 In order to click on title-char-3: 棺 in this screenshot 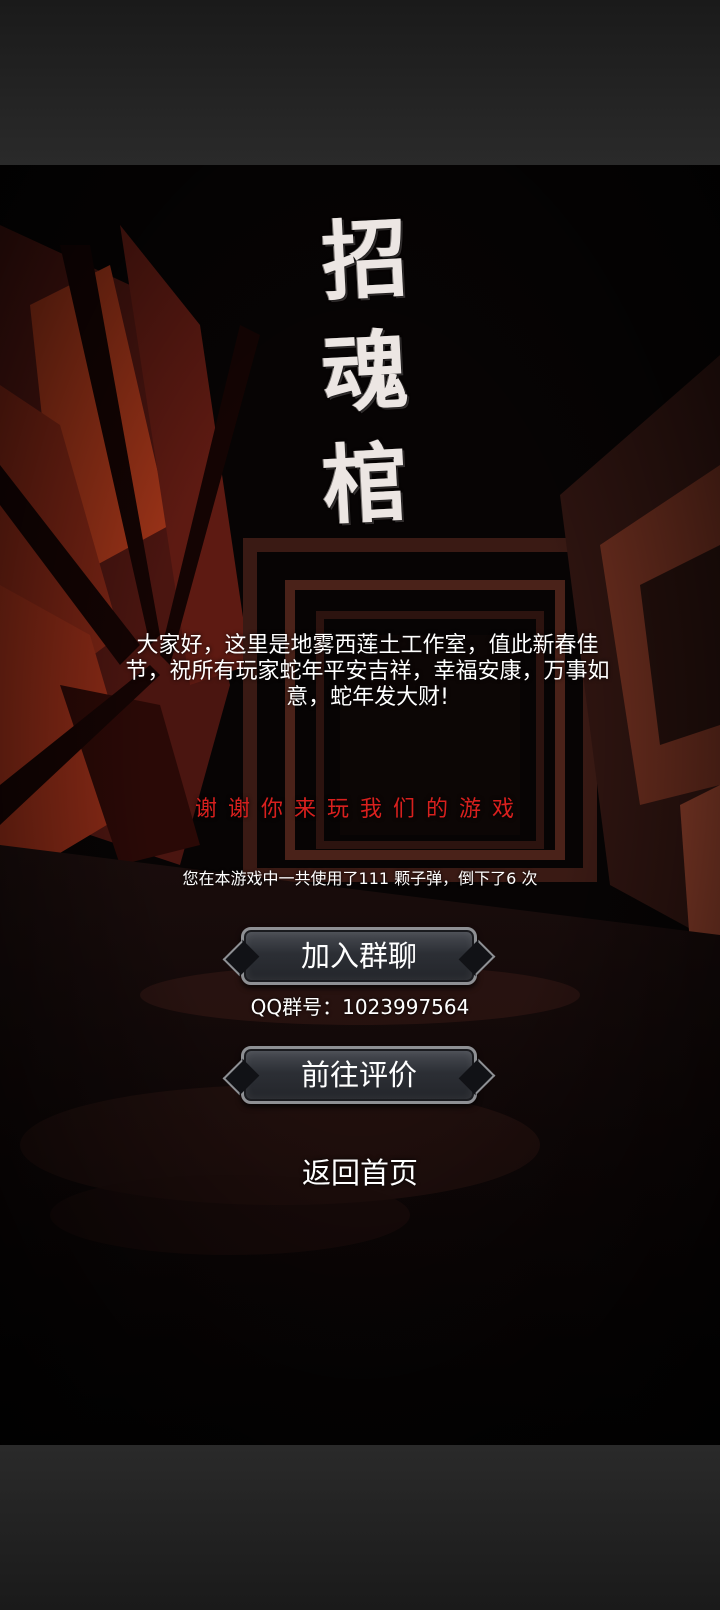, I will do `click(365, 484)`.